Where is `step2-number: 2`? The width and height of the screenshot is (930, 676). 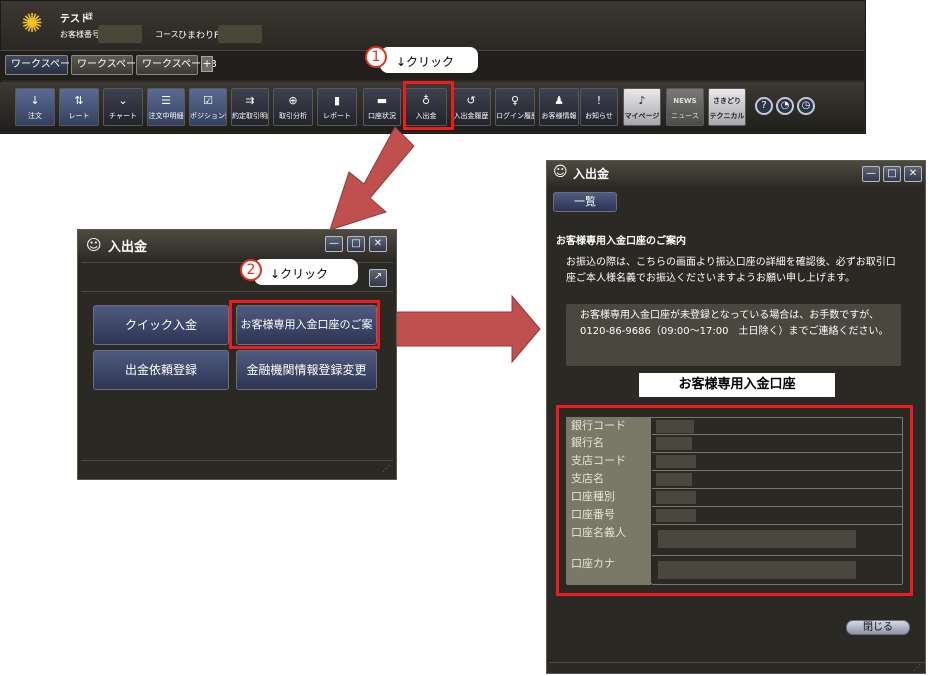
step2-number: 2 is located at coordinates (251, 270).